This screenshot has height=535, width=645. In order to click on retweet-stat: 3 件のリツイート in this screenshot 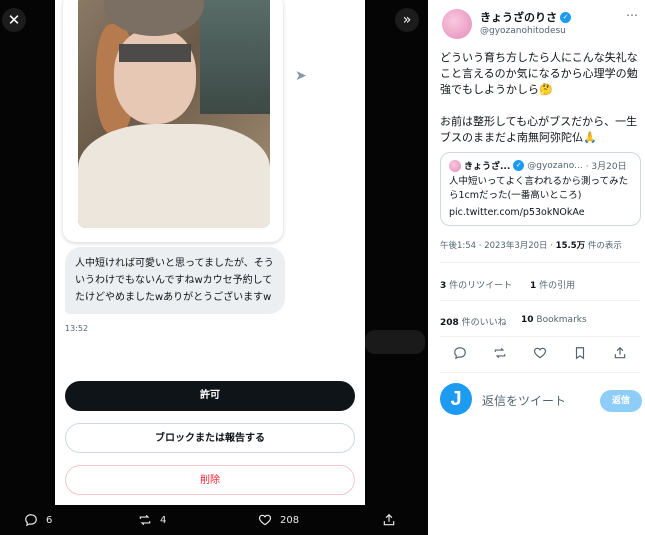, I will do `click(476, 284)`.